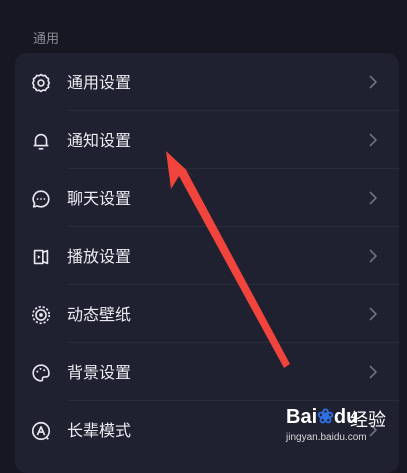 This screenshot has width=407, height=473. What do you see at coordinates (207, 82) in the screenshot?
I see `settings-item-general: 通用设置` at bounding box center [207, 82].